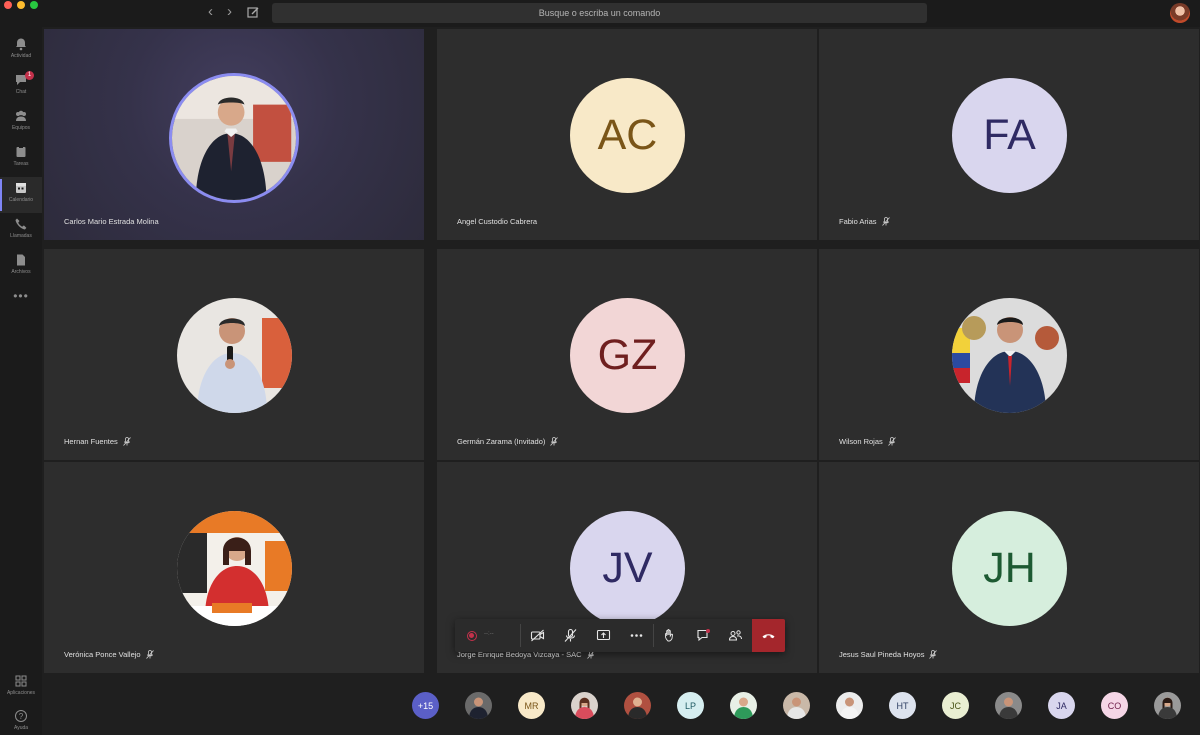 This screenshot has width=1200, height=735. I want to click on overflow-count: +15, so click(425, 705).